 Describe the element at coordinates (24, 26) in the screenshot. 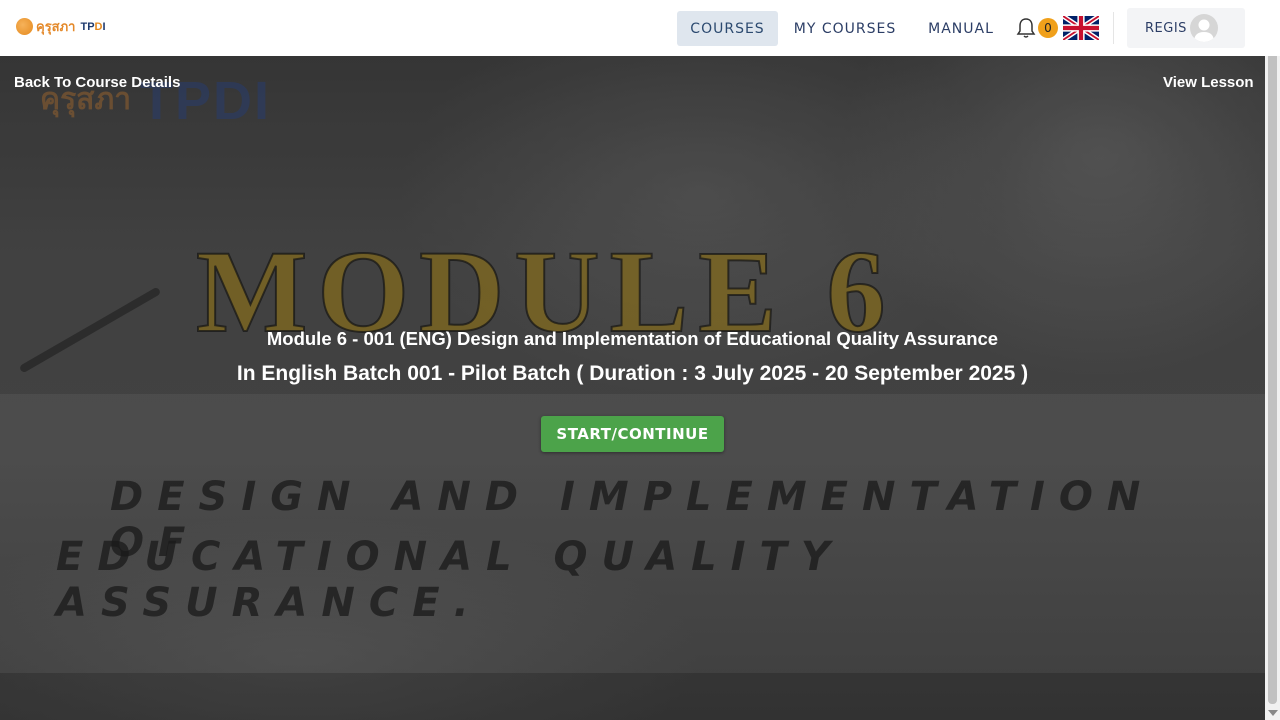

I see `logo-emblem-icon` at that location.